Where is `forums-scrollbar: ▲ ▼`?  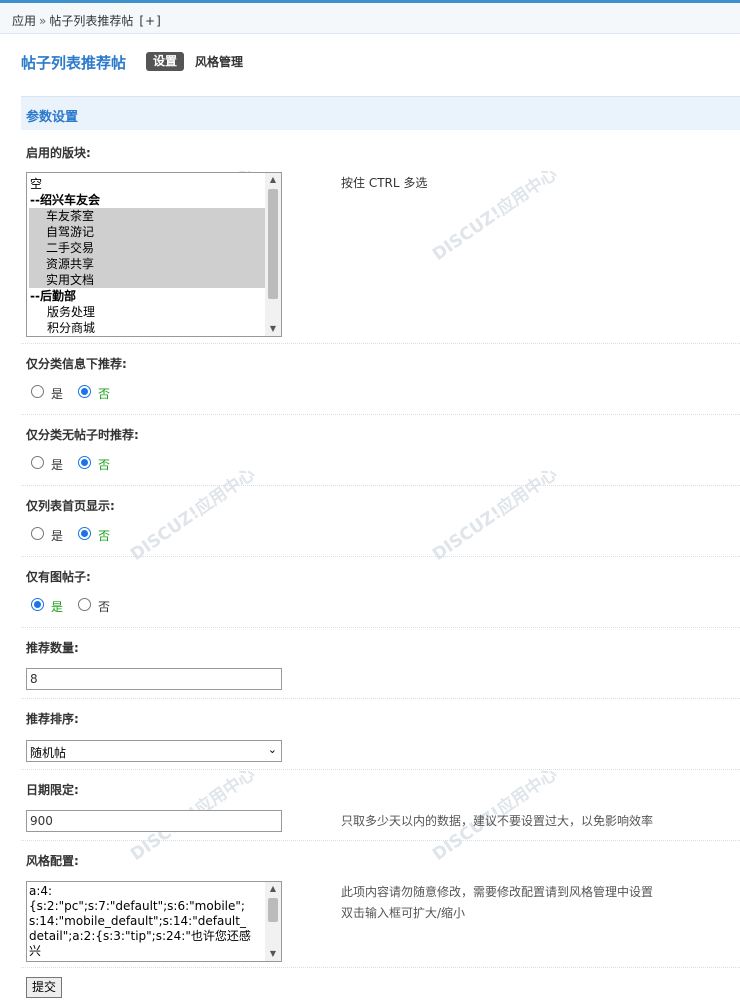
forums-scrollbar: ▲ ▼ is located at coordinates (273, 254).